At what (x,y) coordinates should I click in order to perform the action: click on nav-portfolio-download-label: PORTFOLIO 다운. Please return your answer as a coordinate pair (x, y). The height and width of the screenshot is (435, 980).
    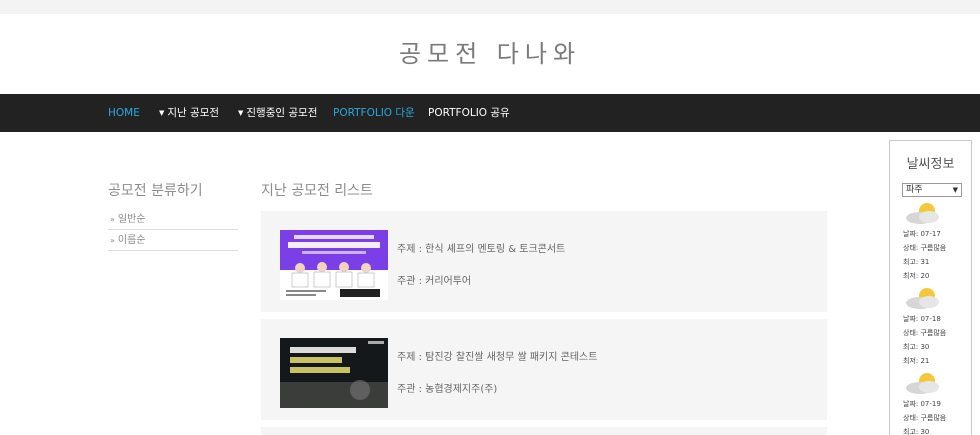
    Looking at the image, I should click on (374, 113).